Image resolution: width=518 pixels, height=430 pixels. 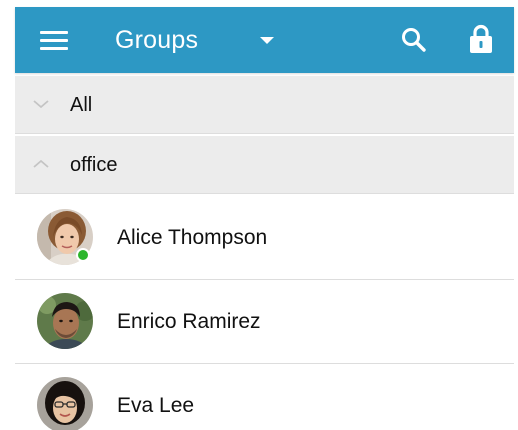 I want to click on group-label-all: All, so click(x=81, y=105).